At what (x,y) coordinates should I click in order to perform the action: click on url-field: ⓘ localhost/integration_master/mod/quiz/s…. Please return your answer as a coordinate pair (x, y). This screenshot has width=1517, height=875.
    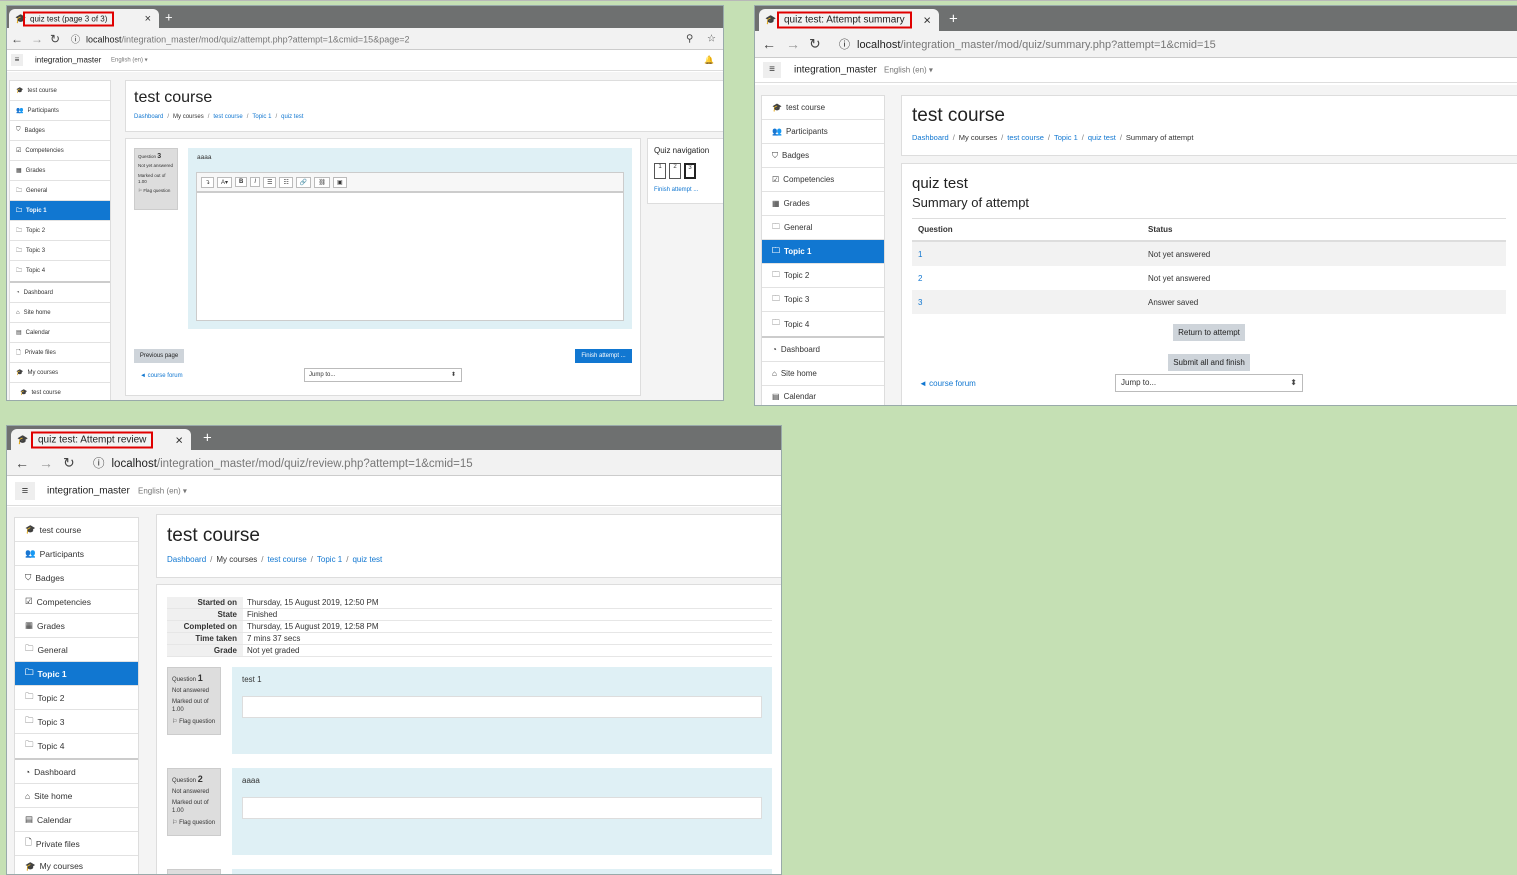
    Looking at the image, I should click on (1027, 44).